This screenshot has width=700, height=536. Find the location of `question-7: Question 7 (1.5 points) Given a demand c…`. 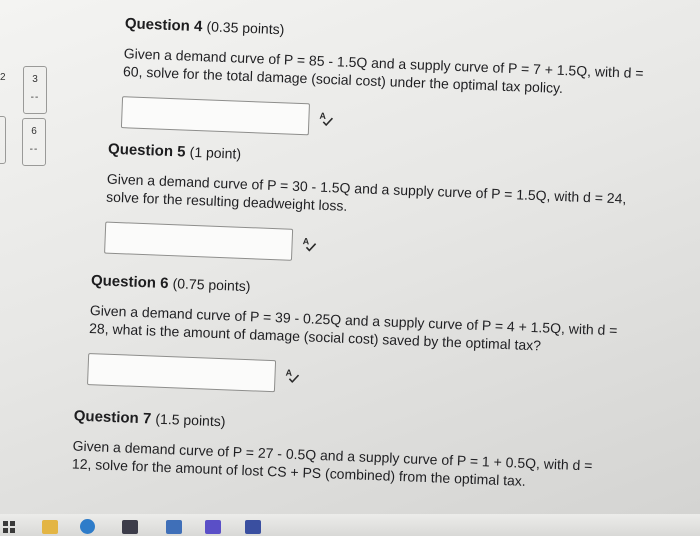

question-7: Question 7 (1.5 points) Given a demand c… is located at coordinates (343, 451).